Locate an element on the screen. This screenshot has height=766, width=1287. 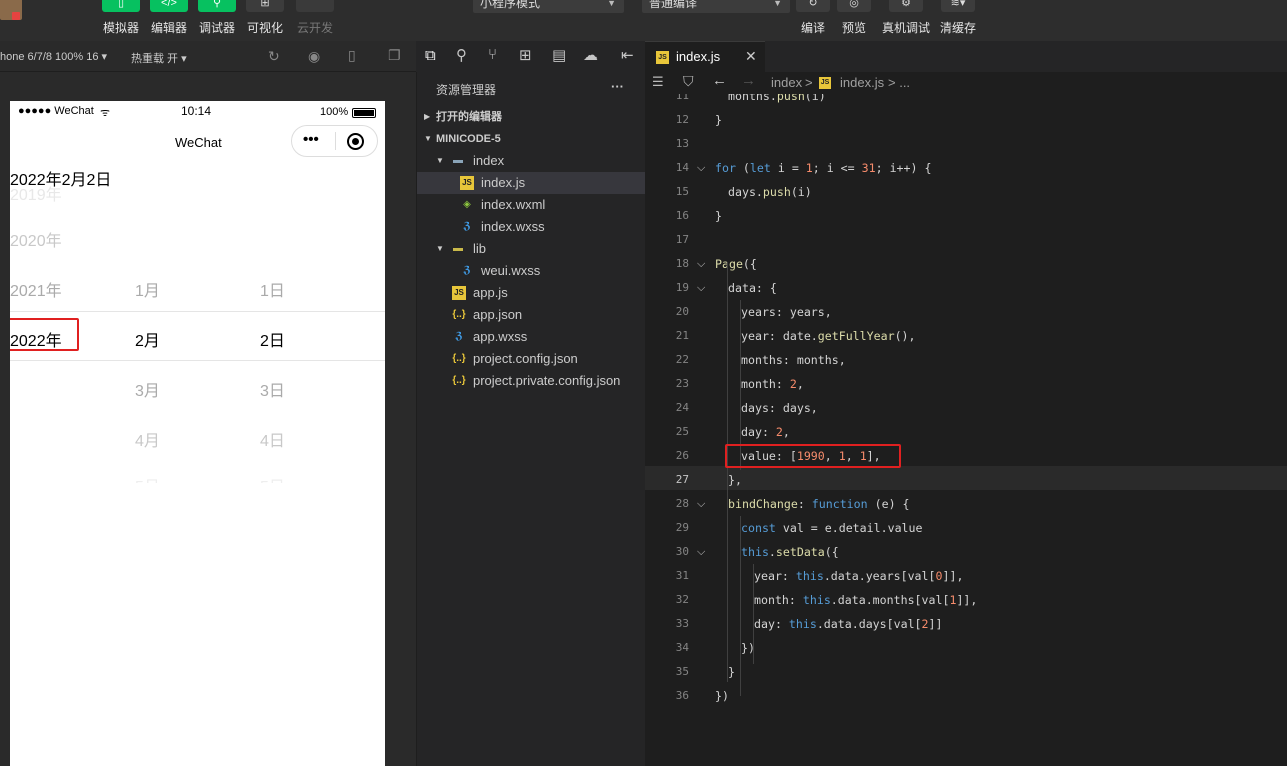
tree-file-app-js: JS app.js is located at coordinates (531, 293).